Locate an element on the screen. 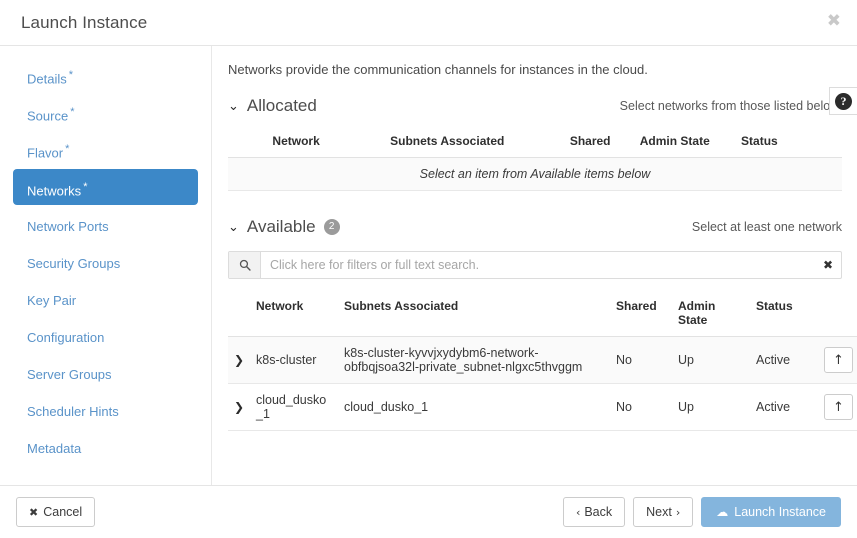 The height and width of the screenshot is (538, 857). sidebar-item-source: Source * is located at coordinates (105, 112).